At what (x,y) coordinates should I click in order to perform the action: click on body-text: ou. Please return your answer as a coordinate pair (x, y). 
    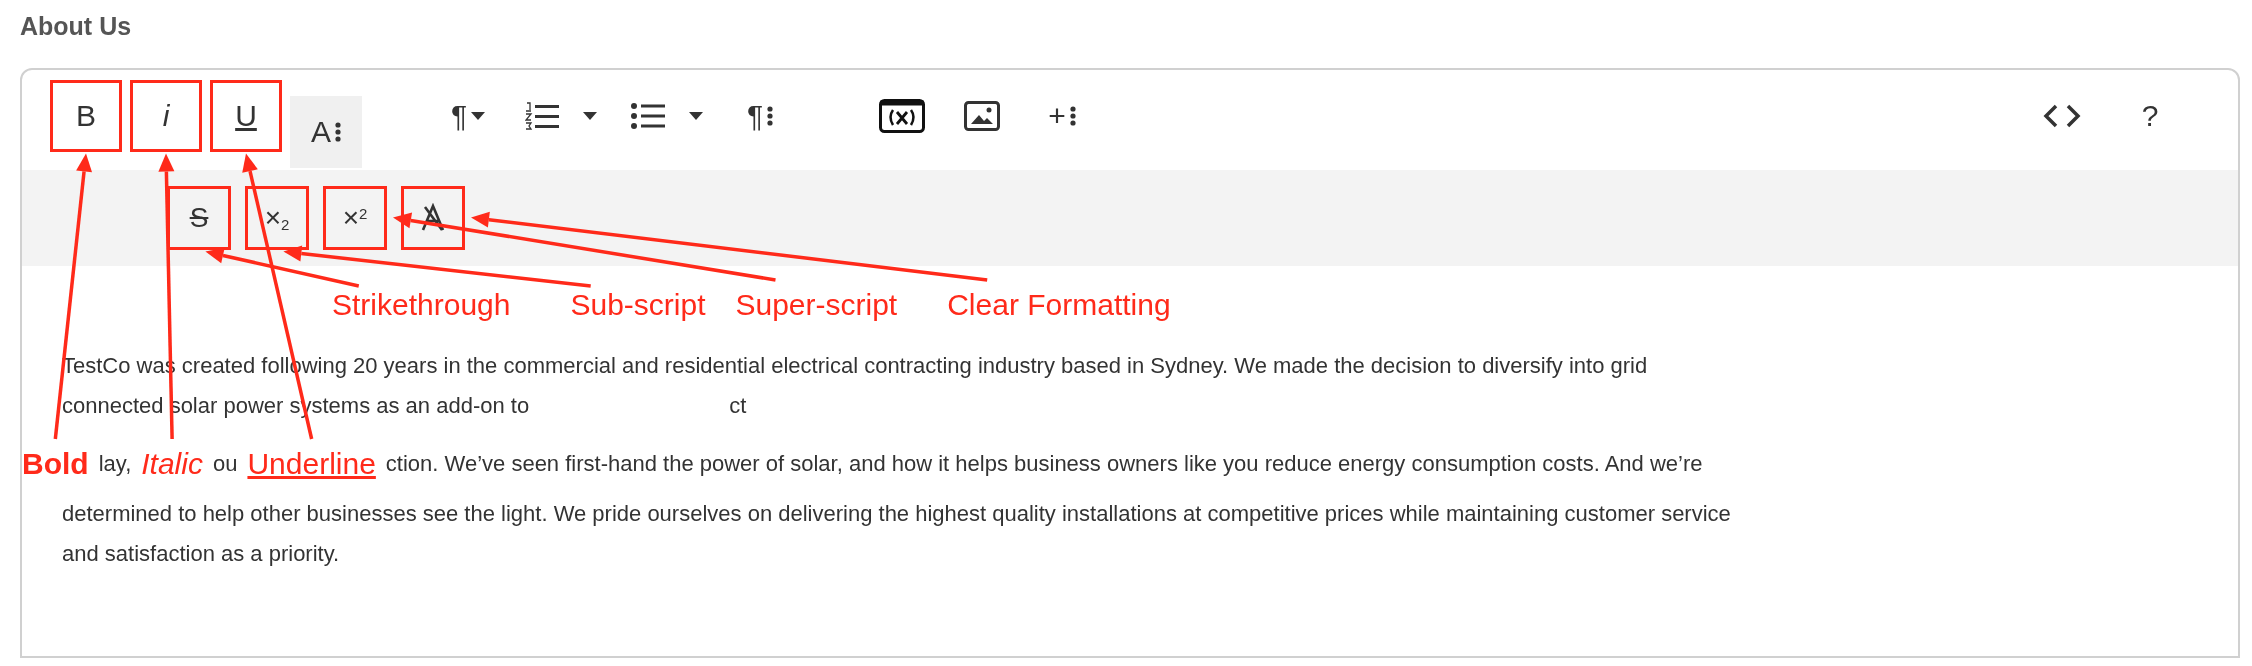
    Looking at the image, I should click on (225, 464).